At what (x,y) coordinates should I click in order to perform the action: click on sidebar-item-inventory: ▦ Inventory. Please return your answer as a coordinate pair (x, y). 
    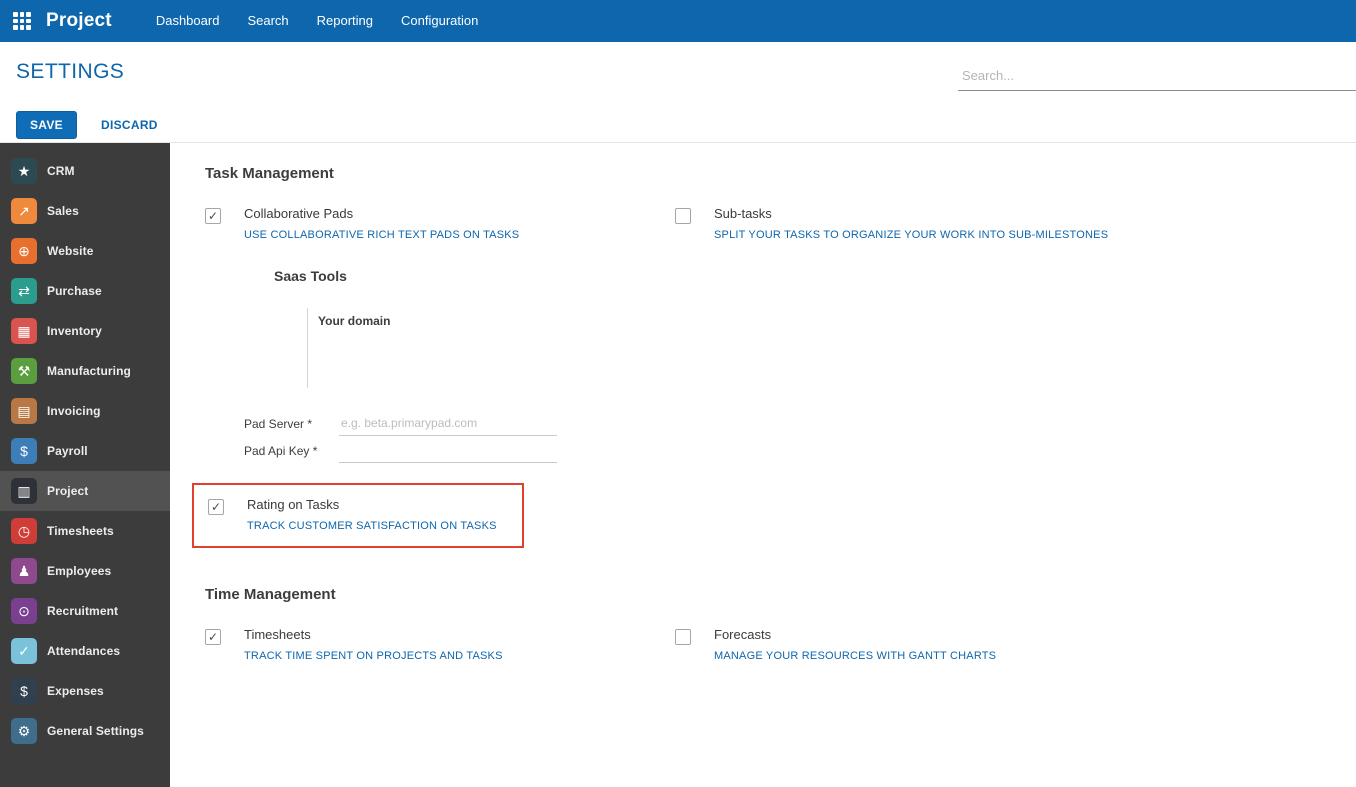
    Looking at the image, I should click on (85, 331).